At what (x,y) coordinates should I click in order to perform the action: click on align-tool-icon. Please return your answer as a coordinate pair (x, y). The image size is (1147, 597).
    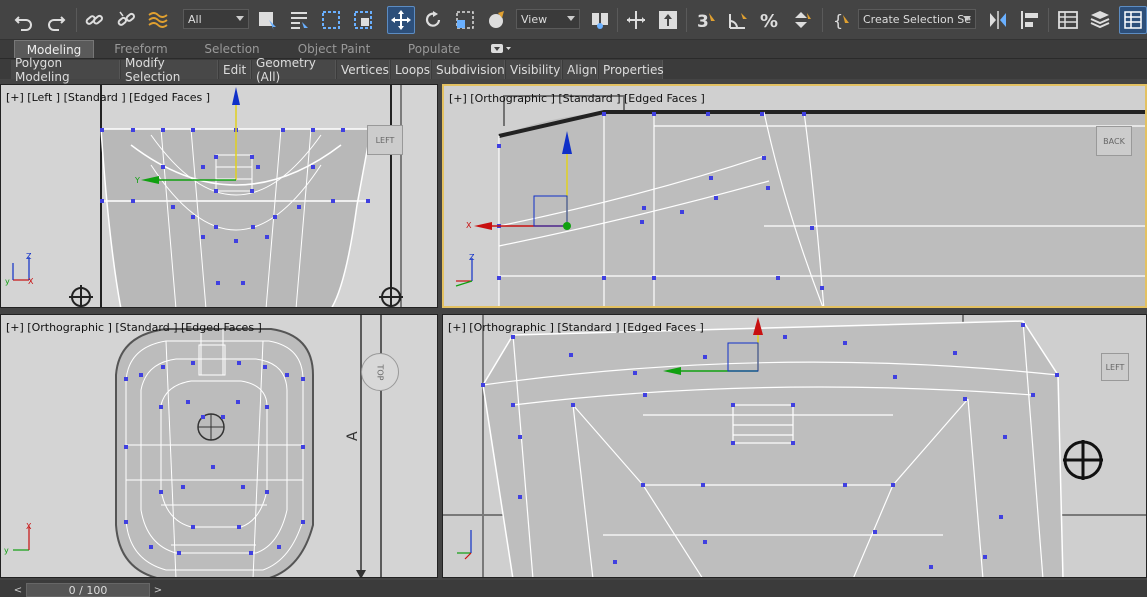
    Looking at the image, I should click on (1030, 20).